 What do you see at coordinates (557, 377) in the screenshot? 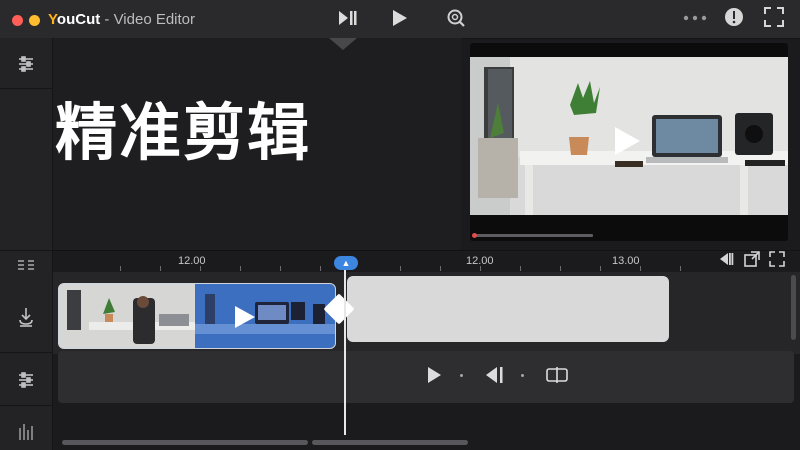
I see `split-icon` at bounding box center [557, 377].